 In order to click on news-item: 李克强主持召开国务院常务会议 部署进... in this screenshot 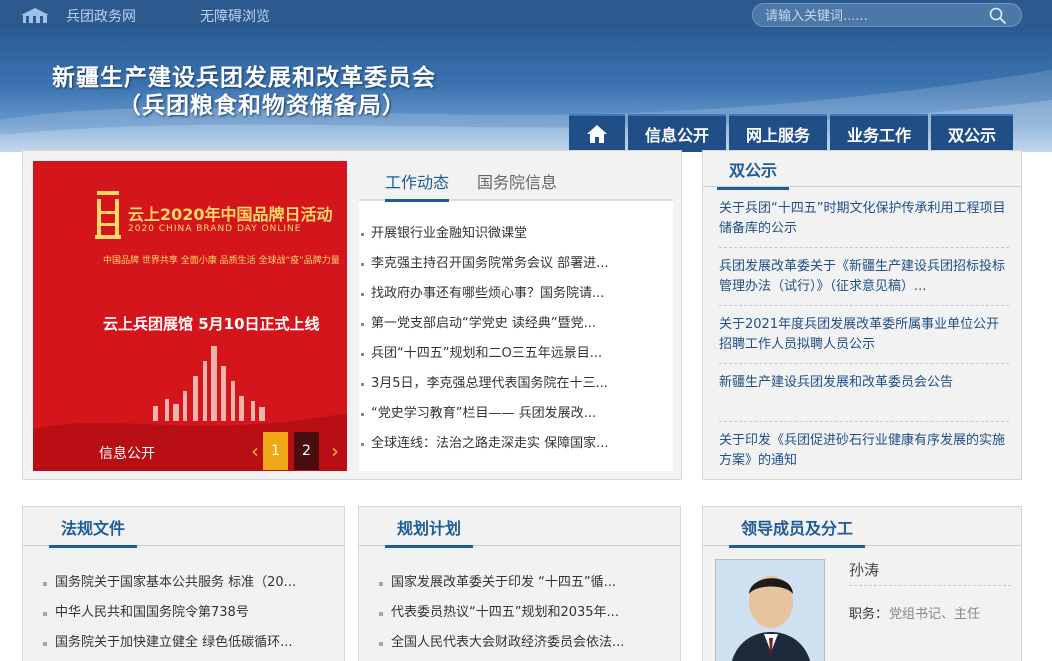, I will do `click(516, 264)`.